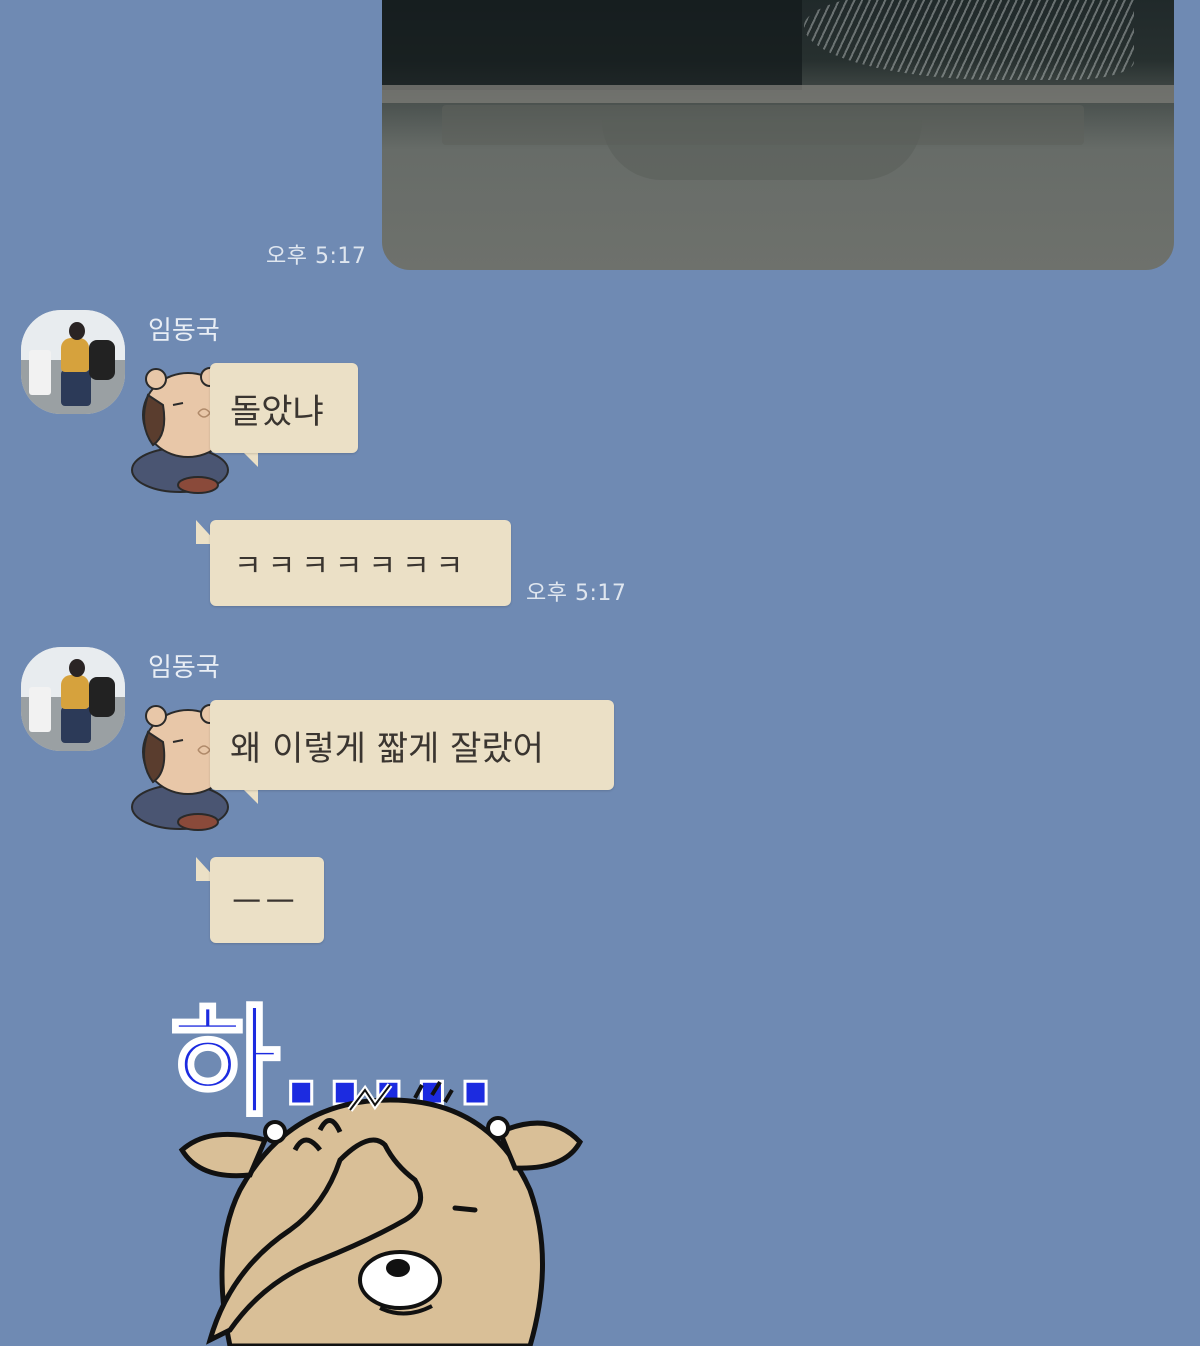  I want to click on message-text: 왜 이렇게 짧게 잘랐어, so click(387, 748).